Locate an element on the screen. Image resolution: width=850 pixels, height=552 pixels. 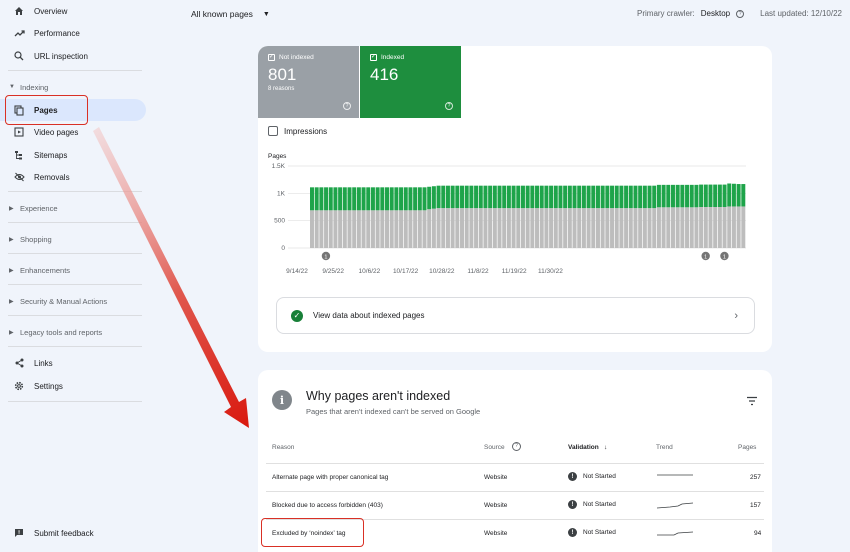
dropdown-arrow-icon: ▼ is located at coordinates (266, 14).